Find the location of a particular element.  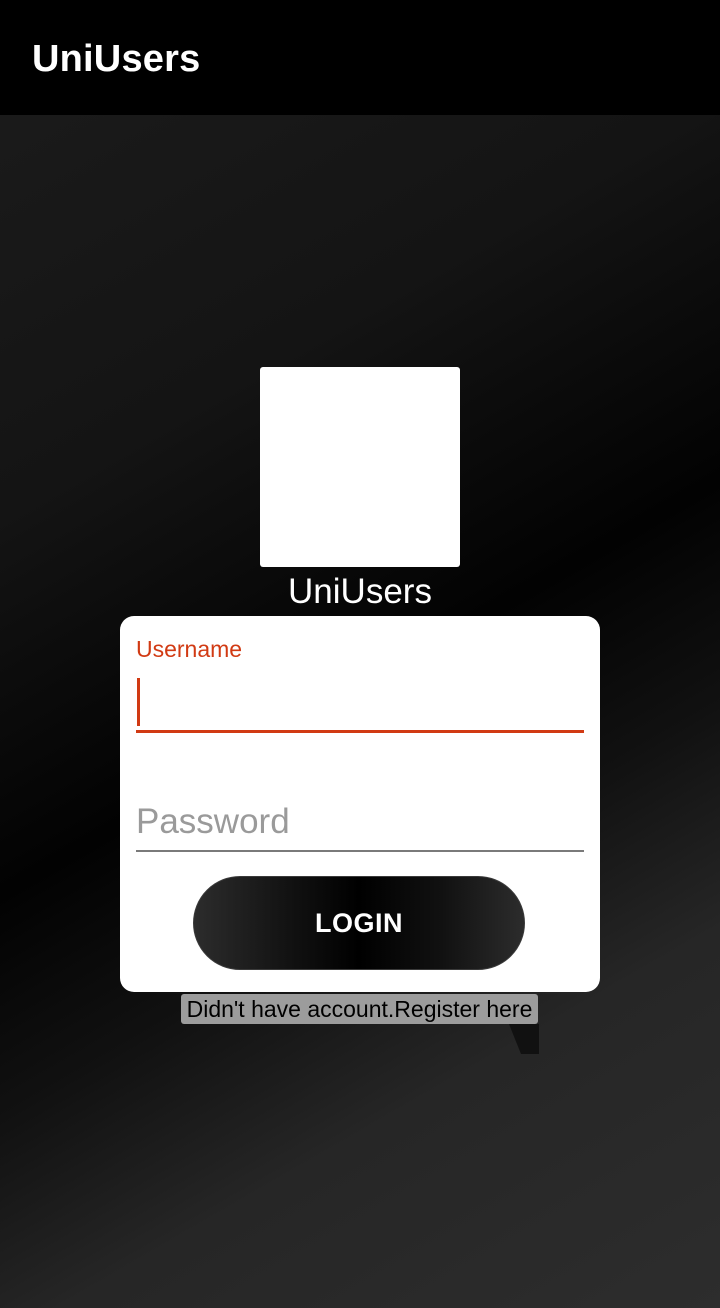

username-label: Username is located at coordinates (189, 649).